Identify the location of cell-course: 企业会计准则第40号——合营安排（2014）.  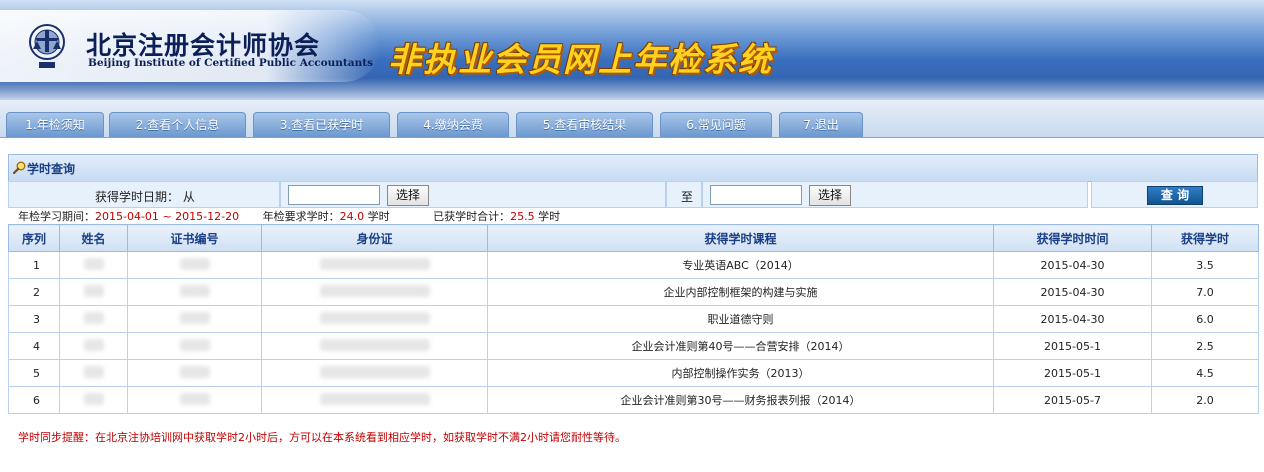
(740, 346).